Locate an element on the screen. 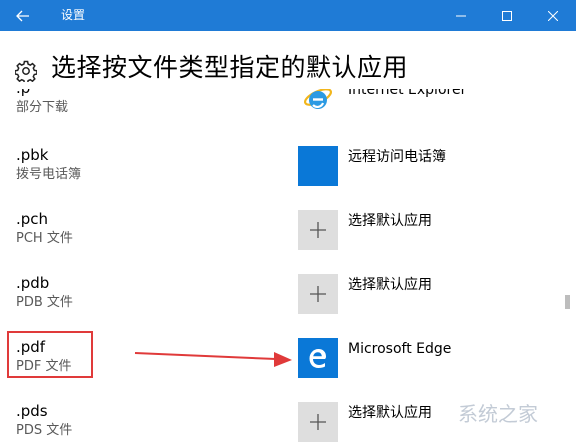 Image resolution: width=576 pixels, height=445 pixels. watermark-logo: 系统之家 is located at coordinates (498, 414).